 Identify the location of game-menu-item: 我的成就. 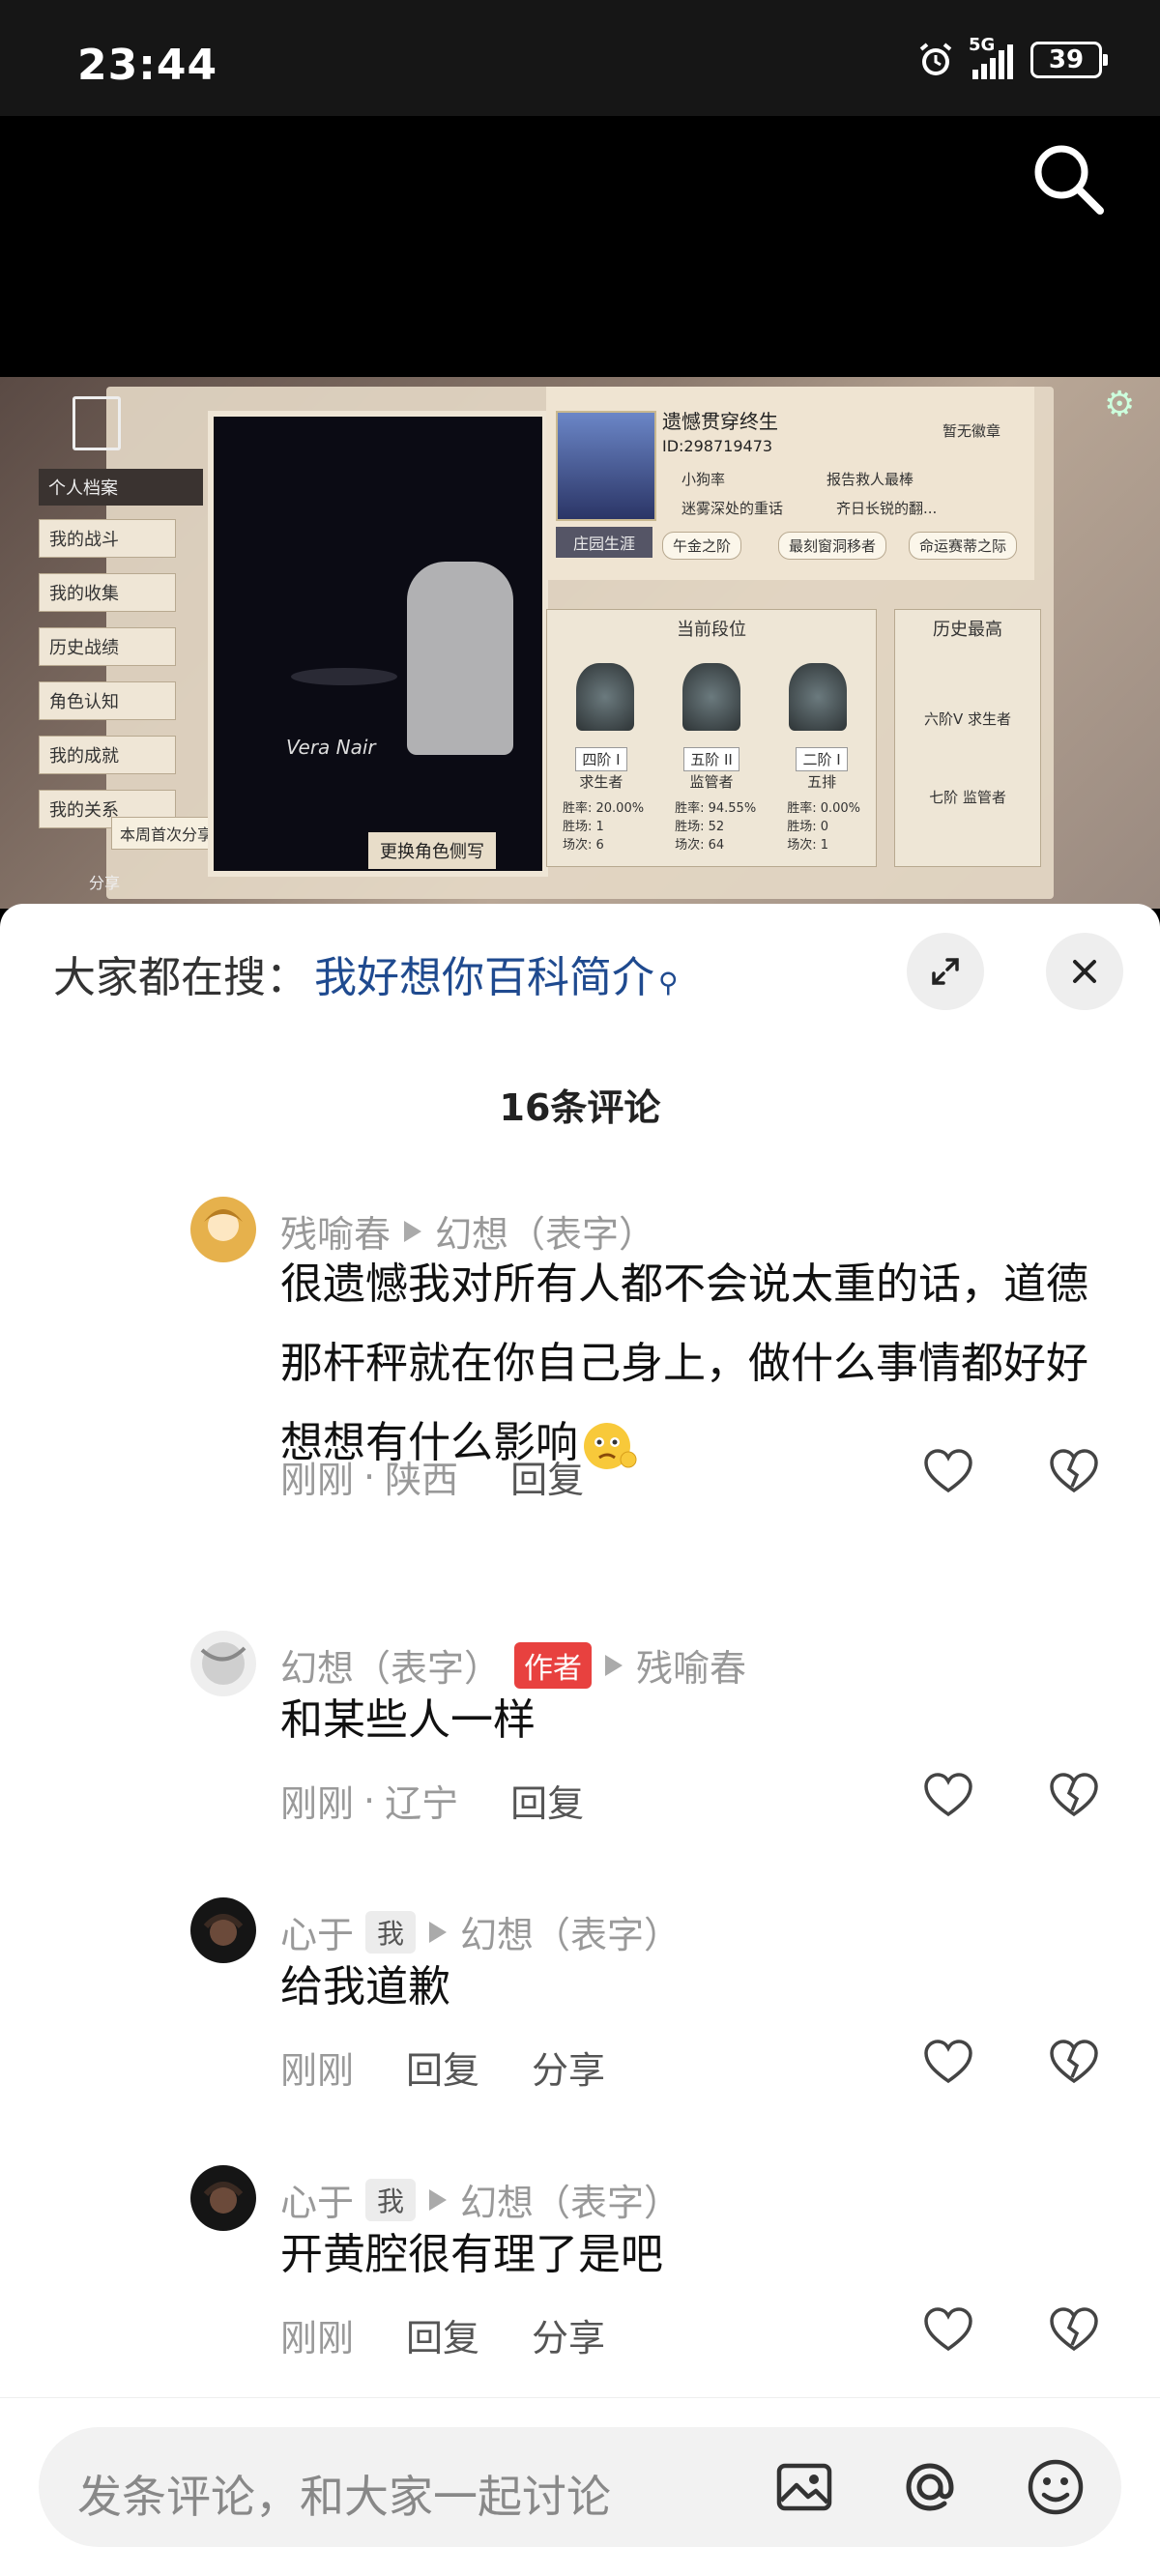
(107, 755).